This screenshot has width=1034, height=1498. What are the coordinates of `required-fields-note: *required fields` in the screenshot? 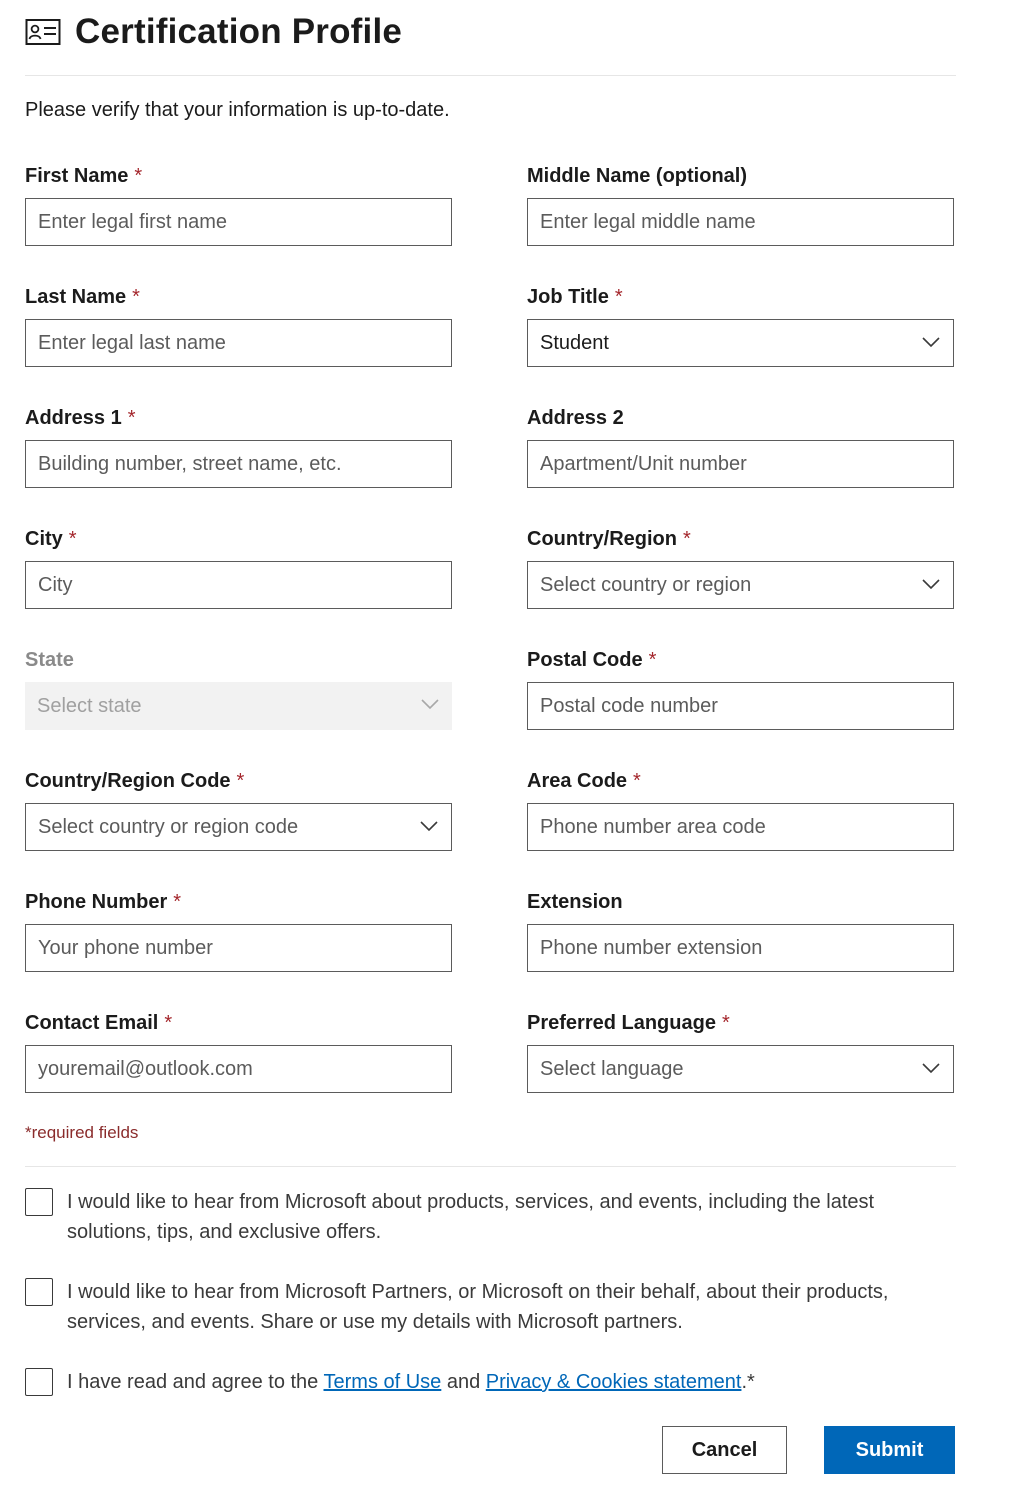 It's located at (82, 1132).